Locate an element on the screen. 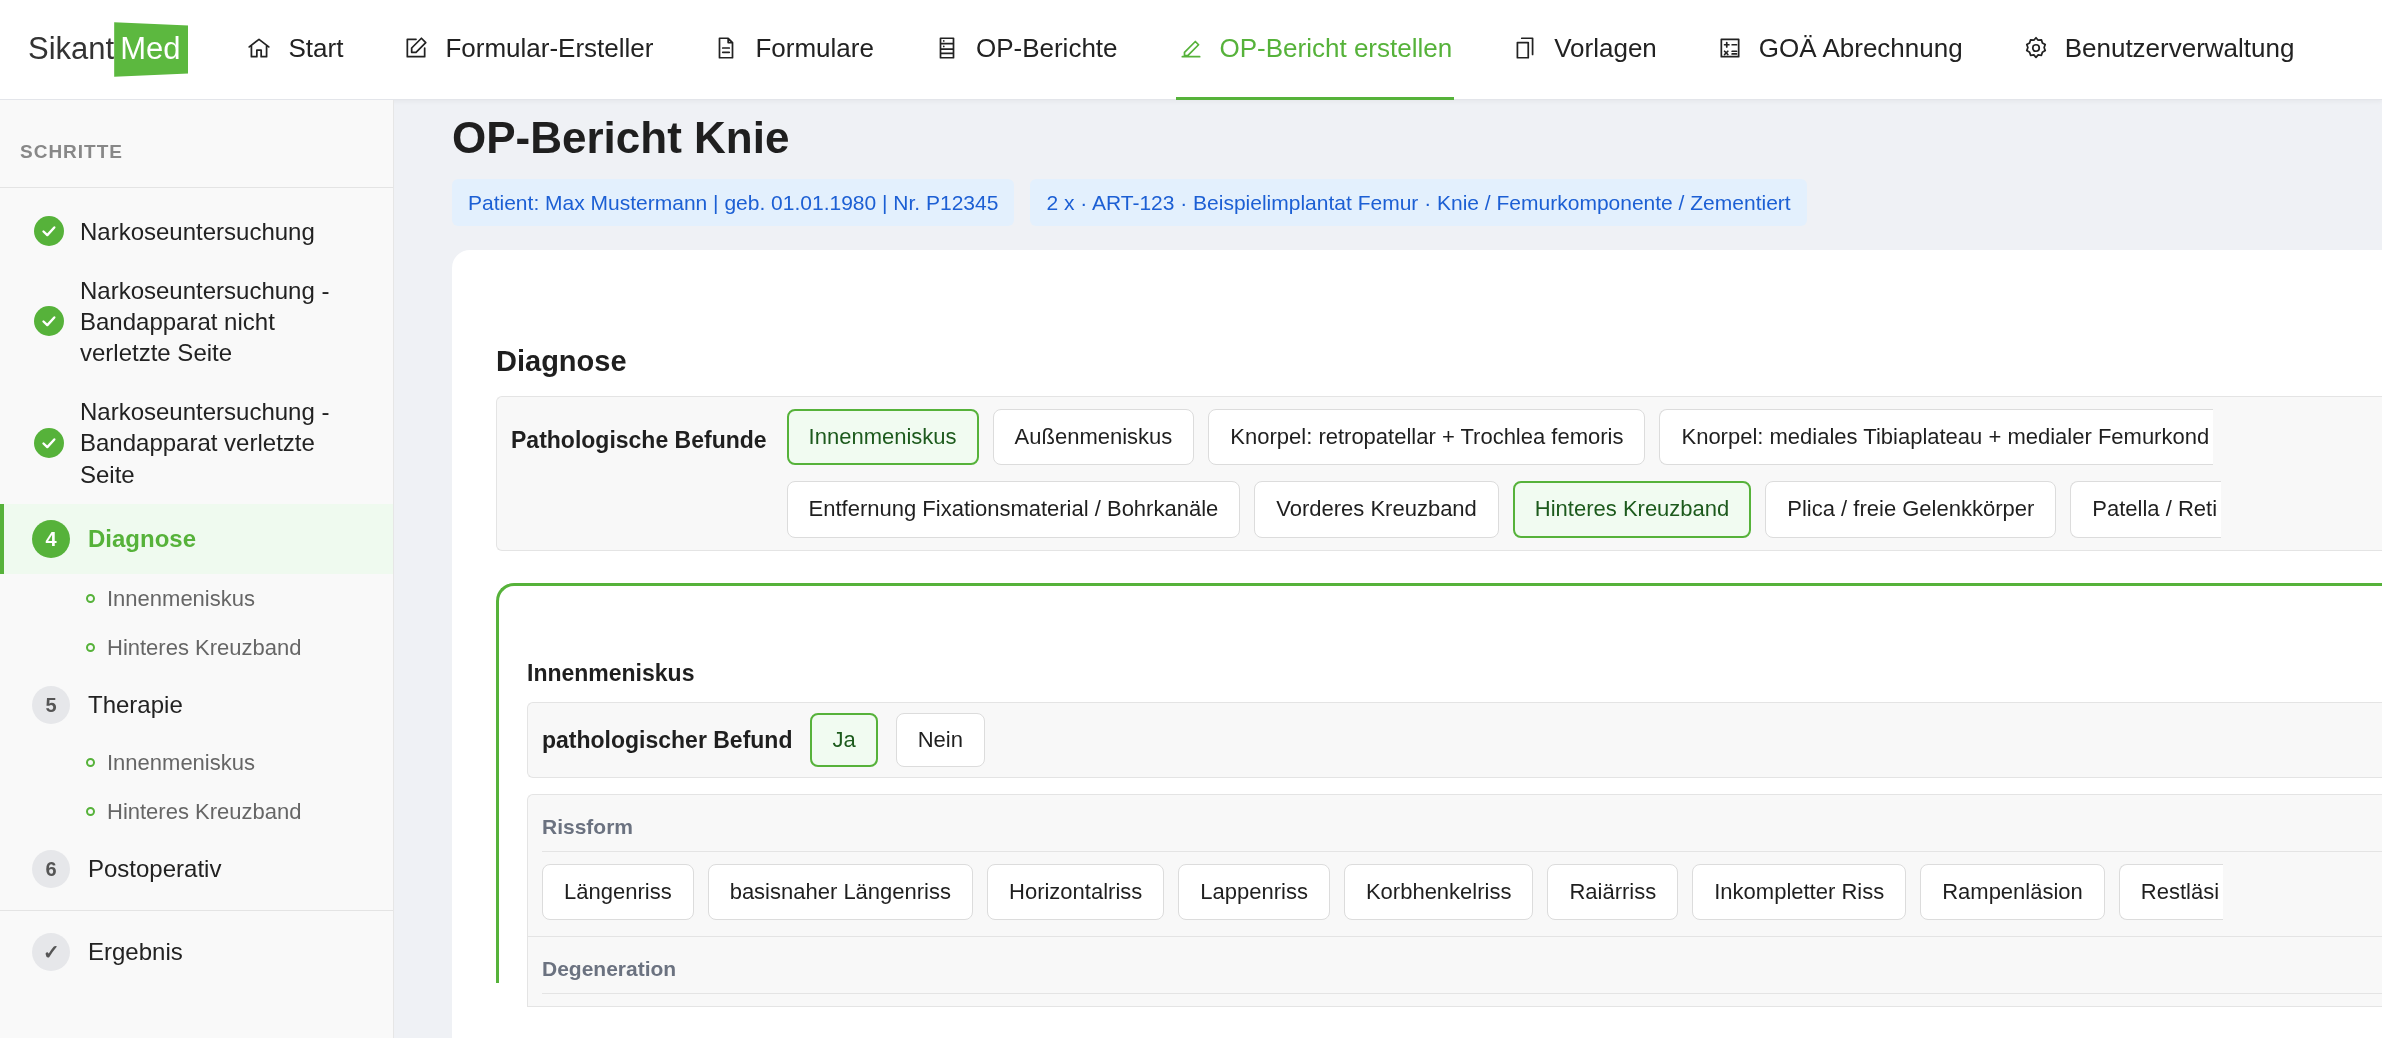  step-item: Narkoseuntersuchung - Bandapparat verletzte Seite is located at coordinates (196, 443).